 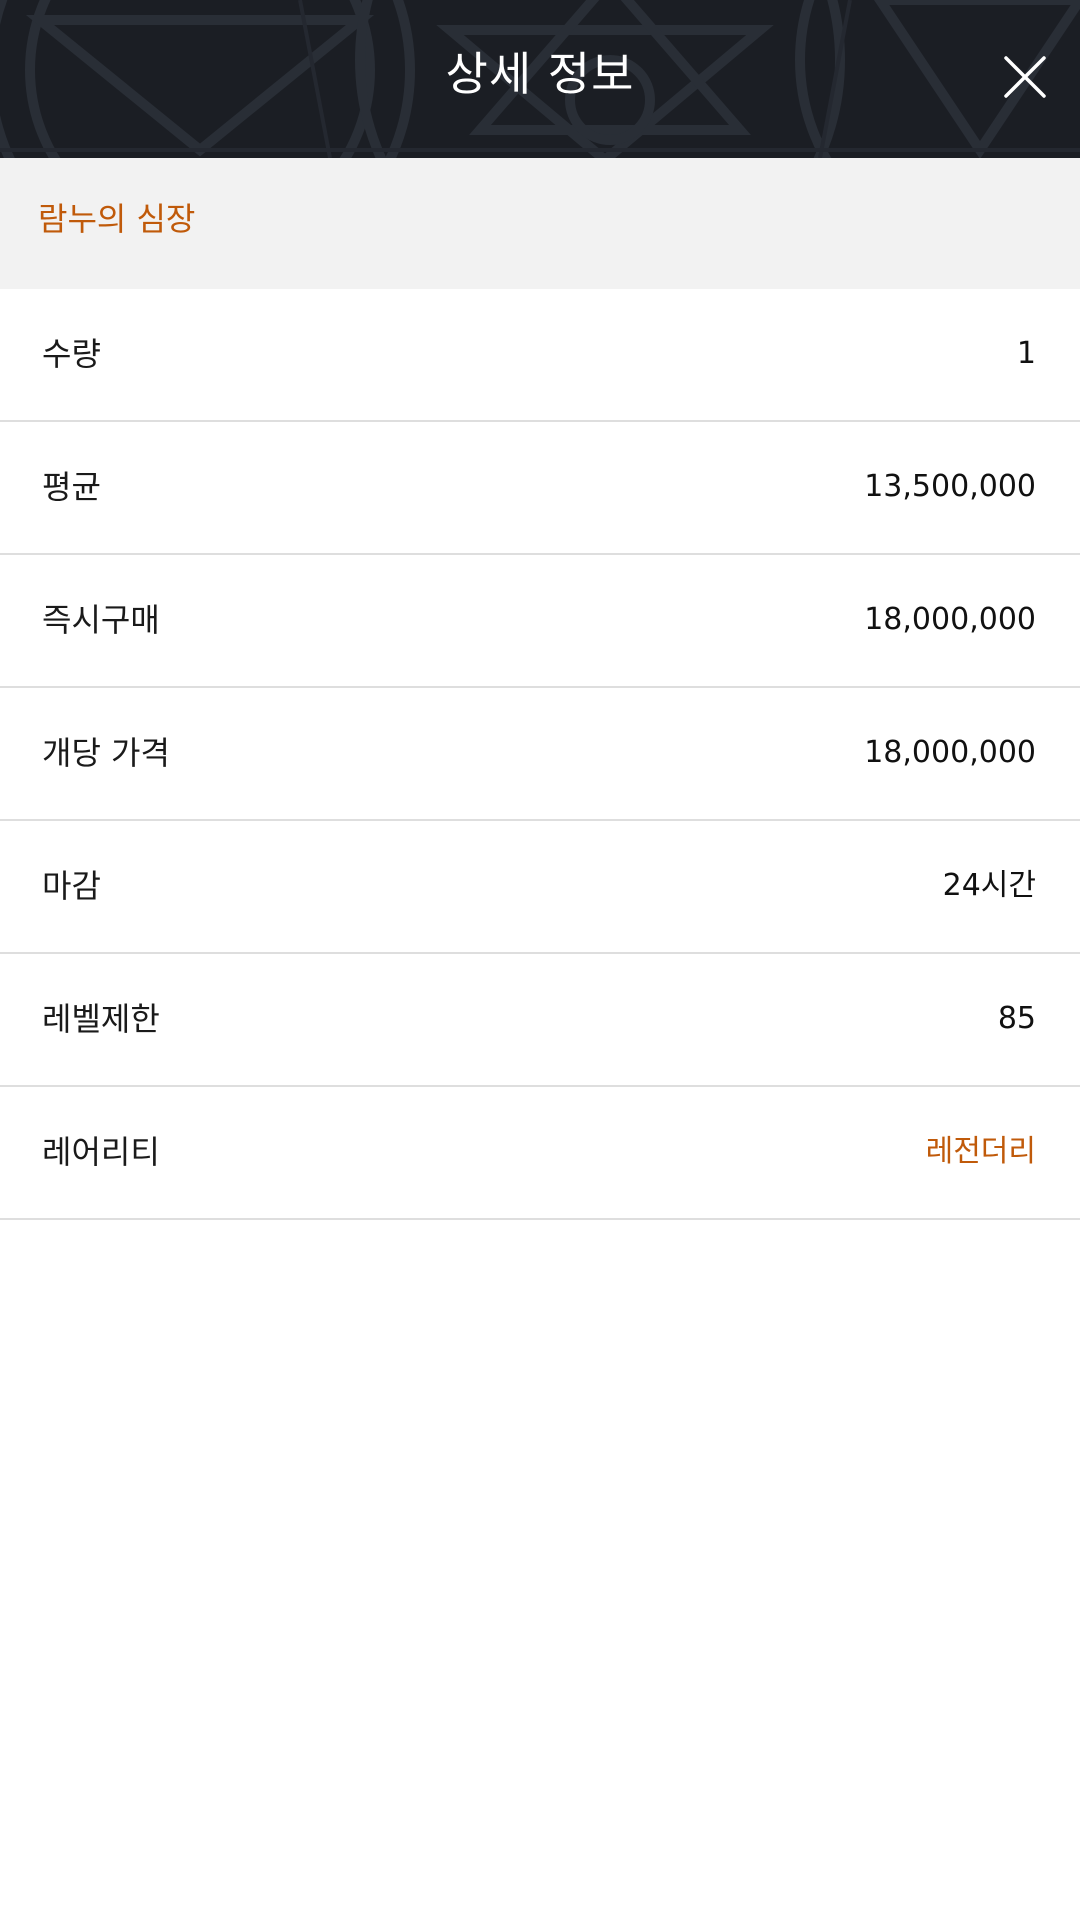 I want to click on detail-label: 즉시구매, so click(x=101, y=620).